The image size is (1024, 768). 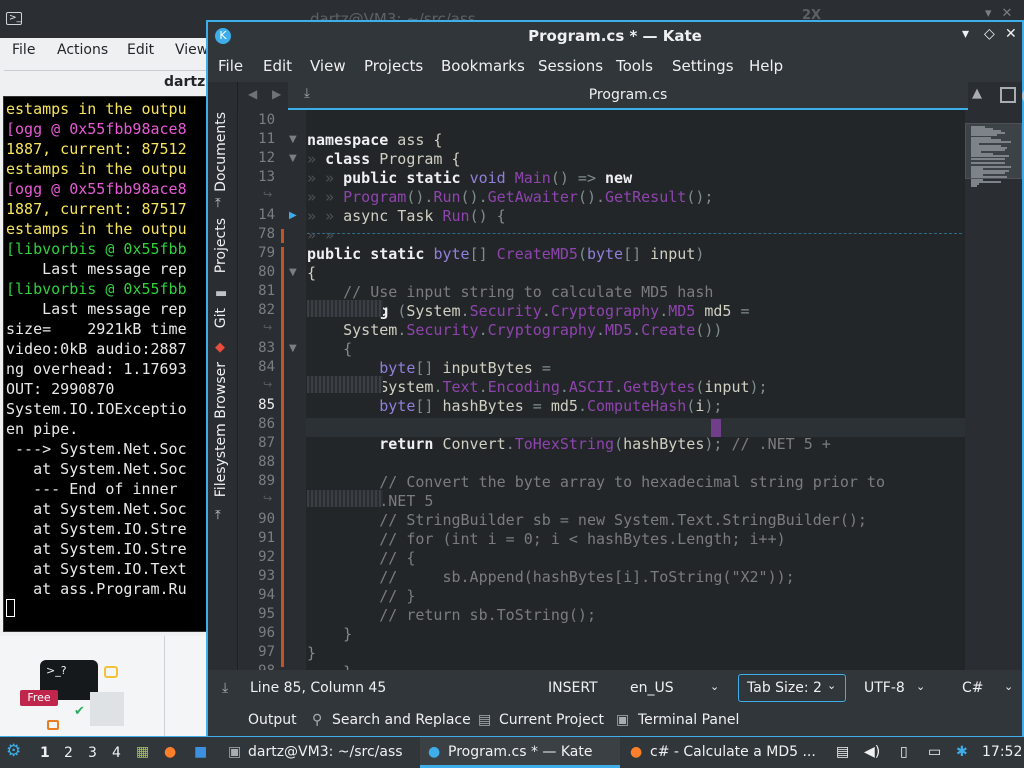 What do you see at coordinates (904, 752) in the screenshot?
I see `notes-icon: ▯` at bounding box center [904, 752].